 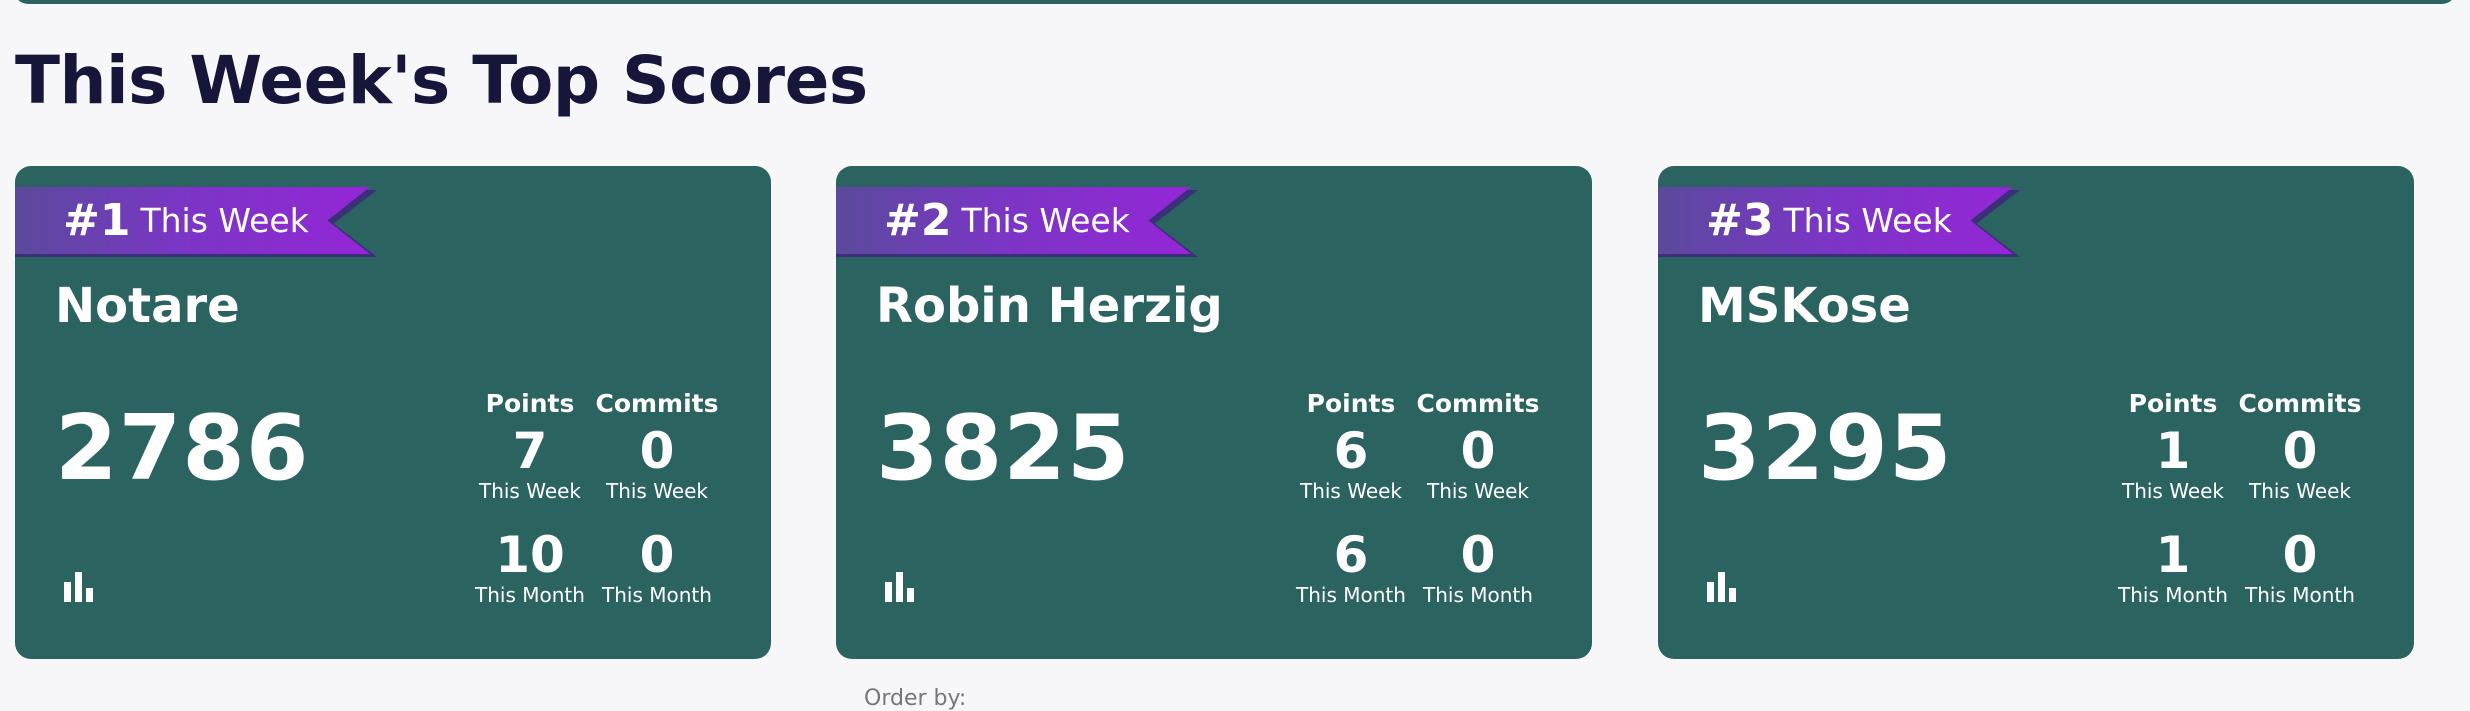 I want to click on rank-ribbon: #2 This Week, so click(x=1013, y=220).